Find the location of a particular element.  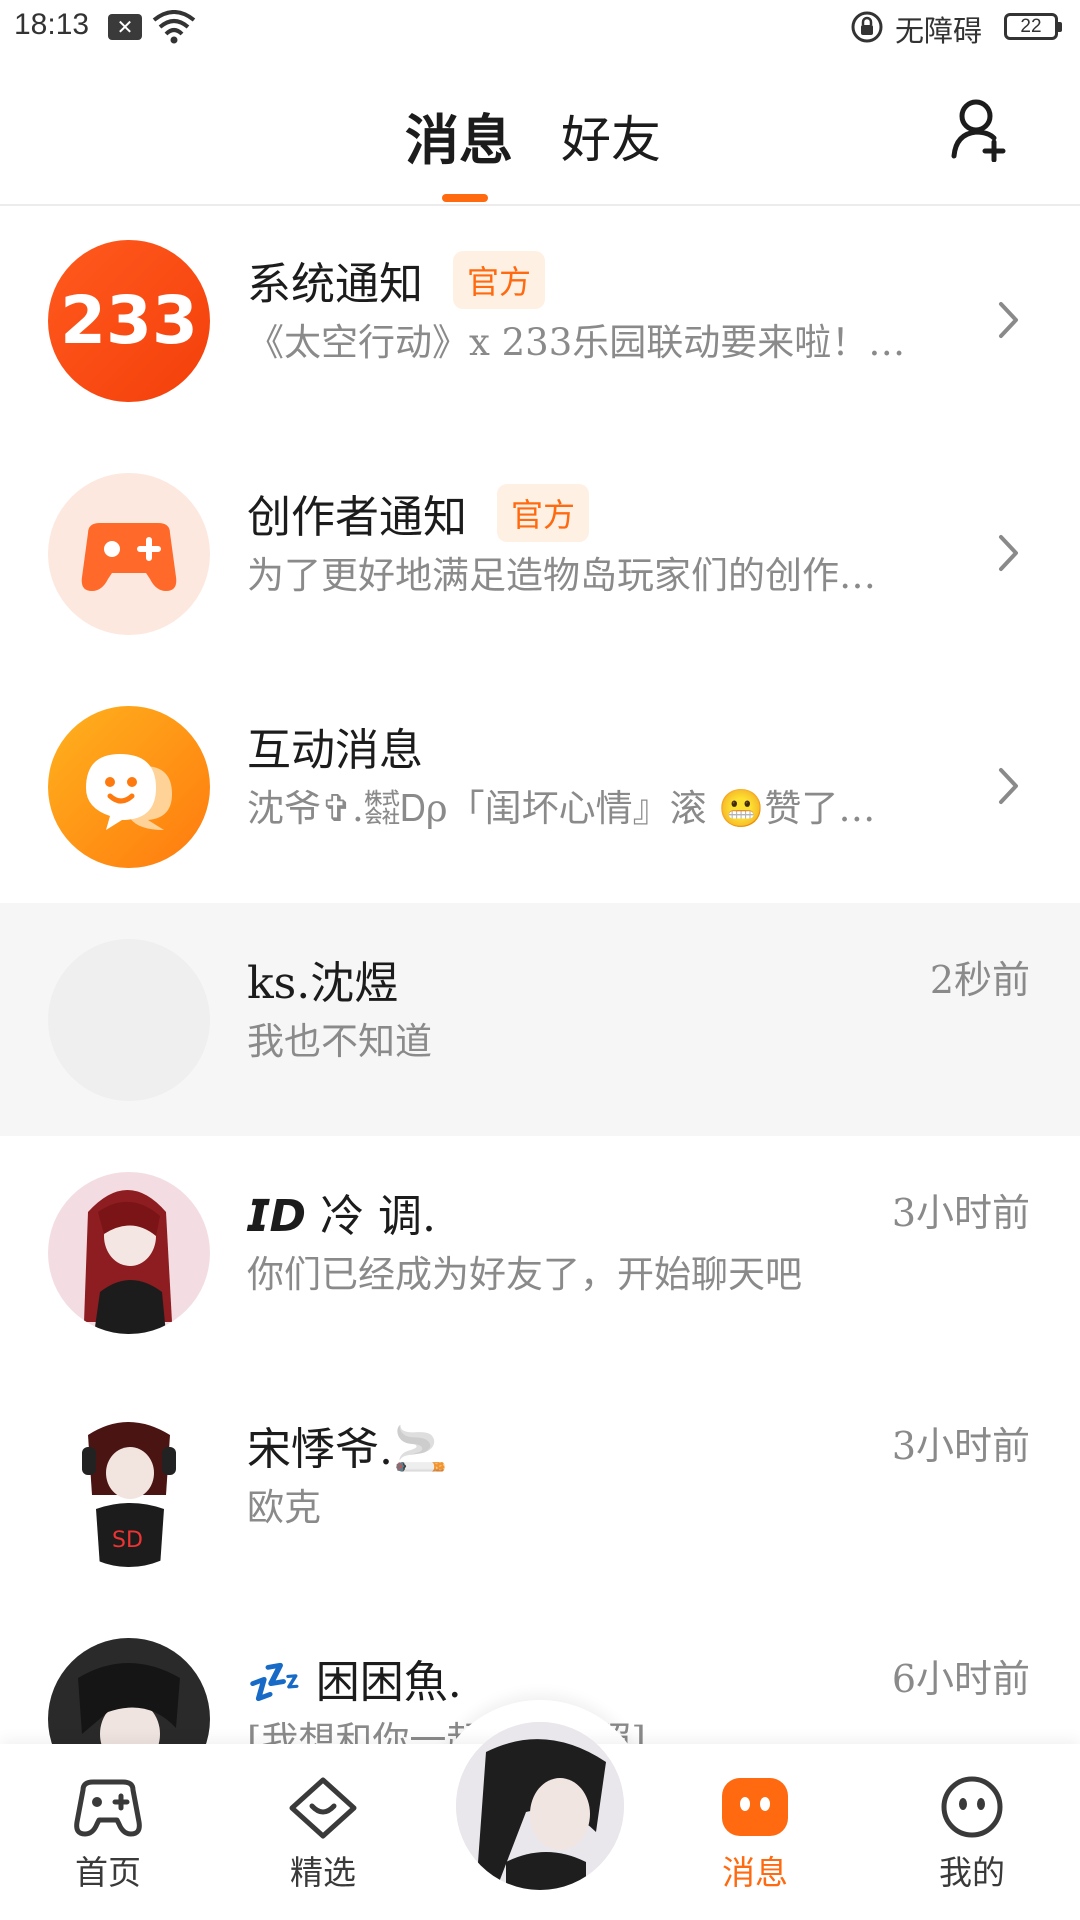

conversation-preview: 你们已经成为好友了，开始聊天吧 is located at coordinates (524, 1274).